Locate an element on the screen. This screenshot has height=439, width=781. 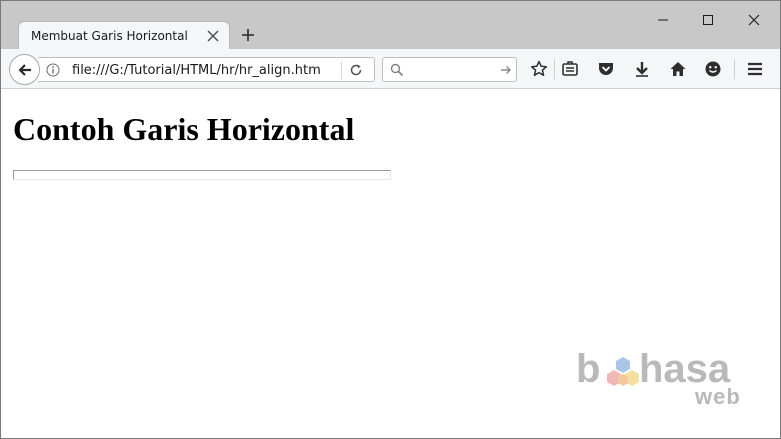
back-button is located at coordinates (24, 69).